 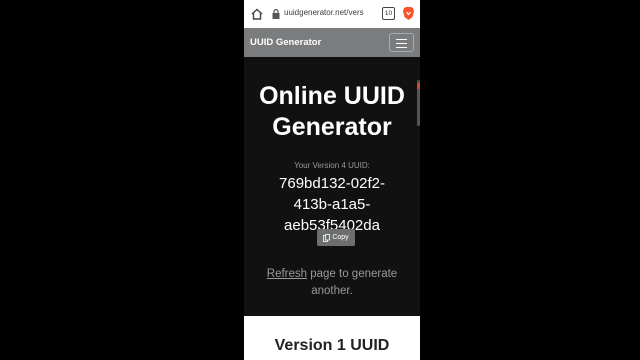 What do you see at coordinates (332, 96) in the screenshot?
I see `title-line: Online UUID` at bounding box center [332, 96].